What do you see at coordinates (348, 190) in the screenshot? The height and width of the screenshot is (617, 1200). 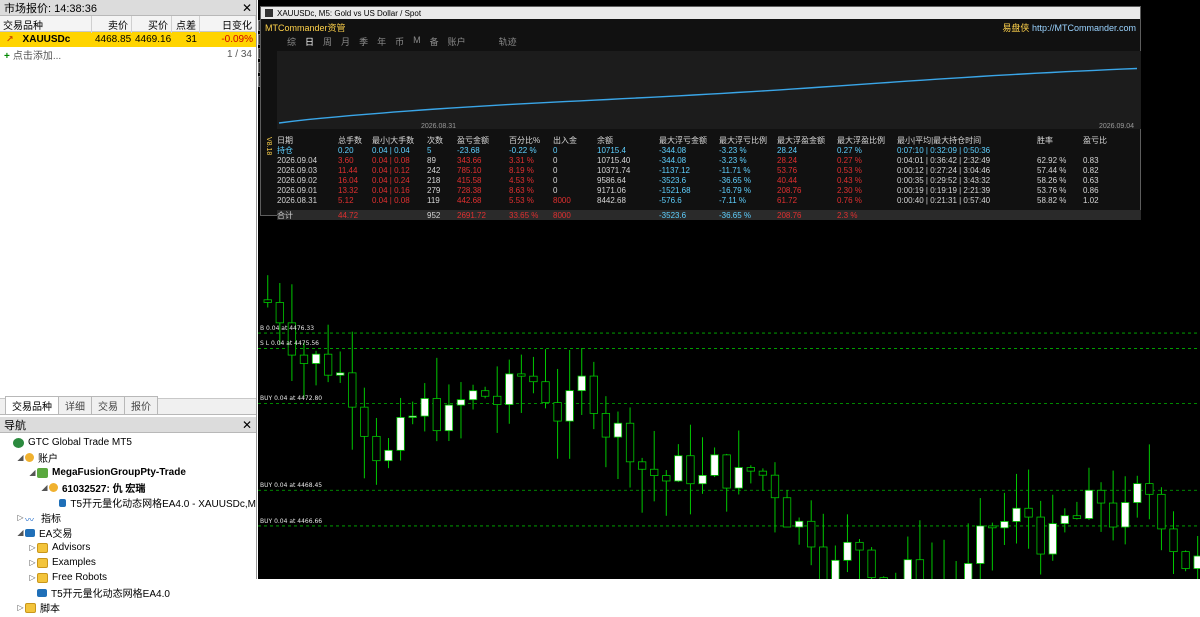 I see `stats-cell-lots: 13.32` at bounding box center [348, 190].